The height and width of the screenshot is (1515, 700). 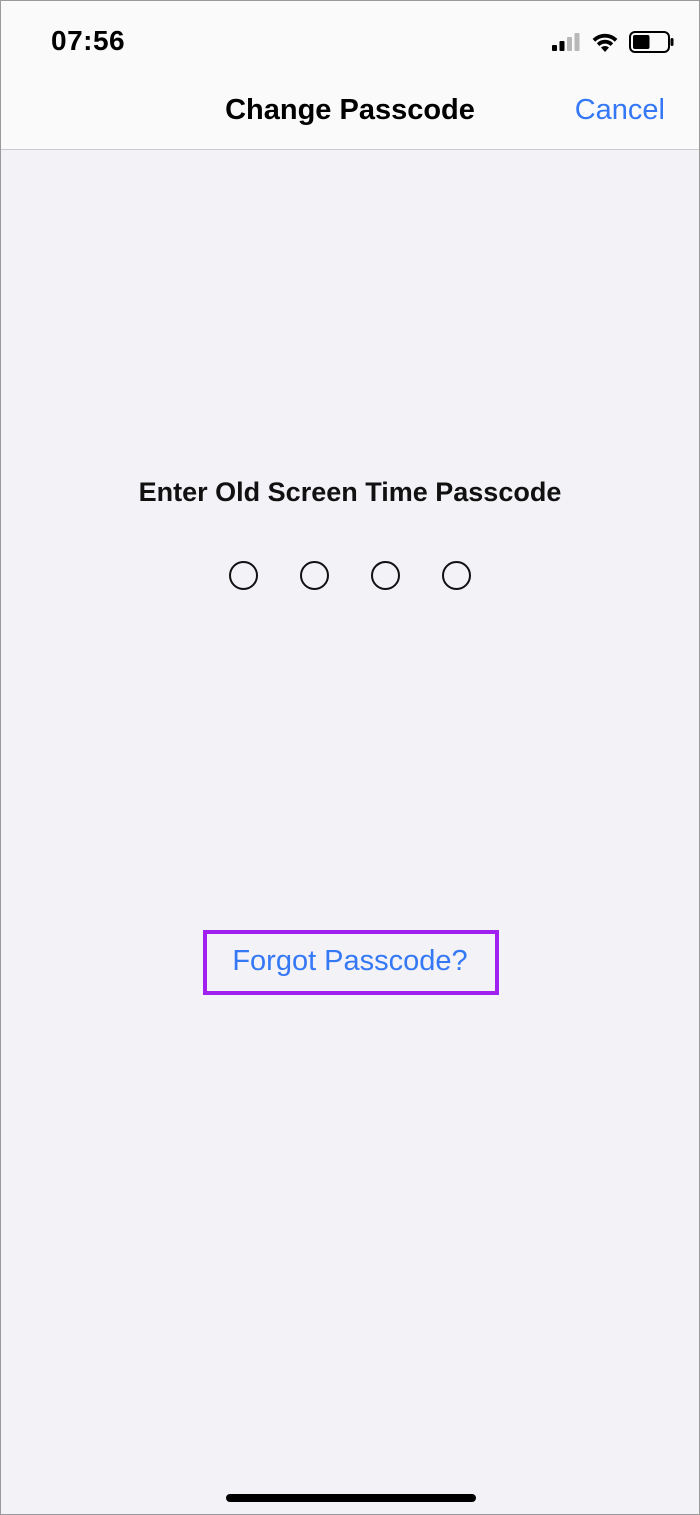 What do you see at coordinates (350, 75) in the screenshot?
I see `top-bar: 07:56 Change Passcode Cancel` at bounding box center [350, 75].